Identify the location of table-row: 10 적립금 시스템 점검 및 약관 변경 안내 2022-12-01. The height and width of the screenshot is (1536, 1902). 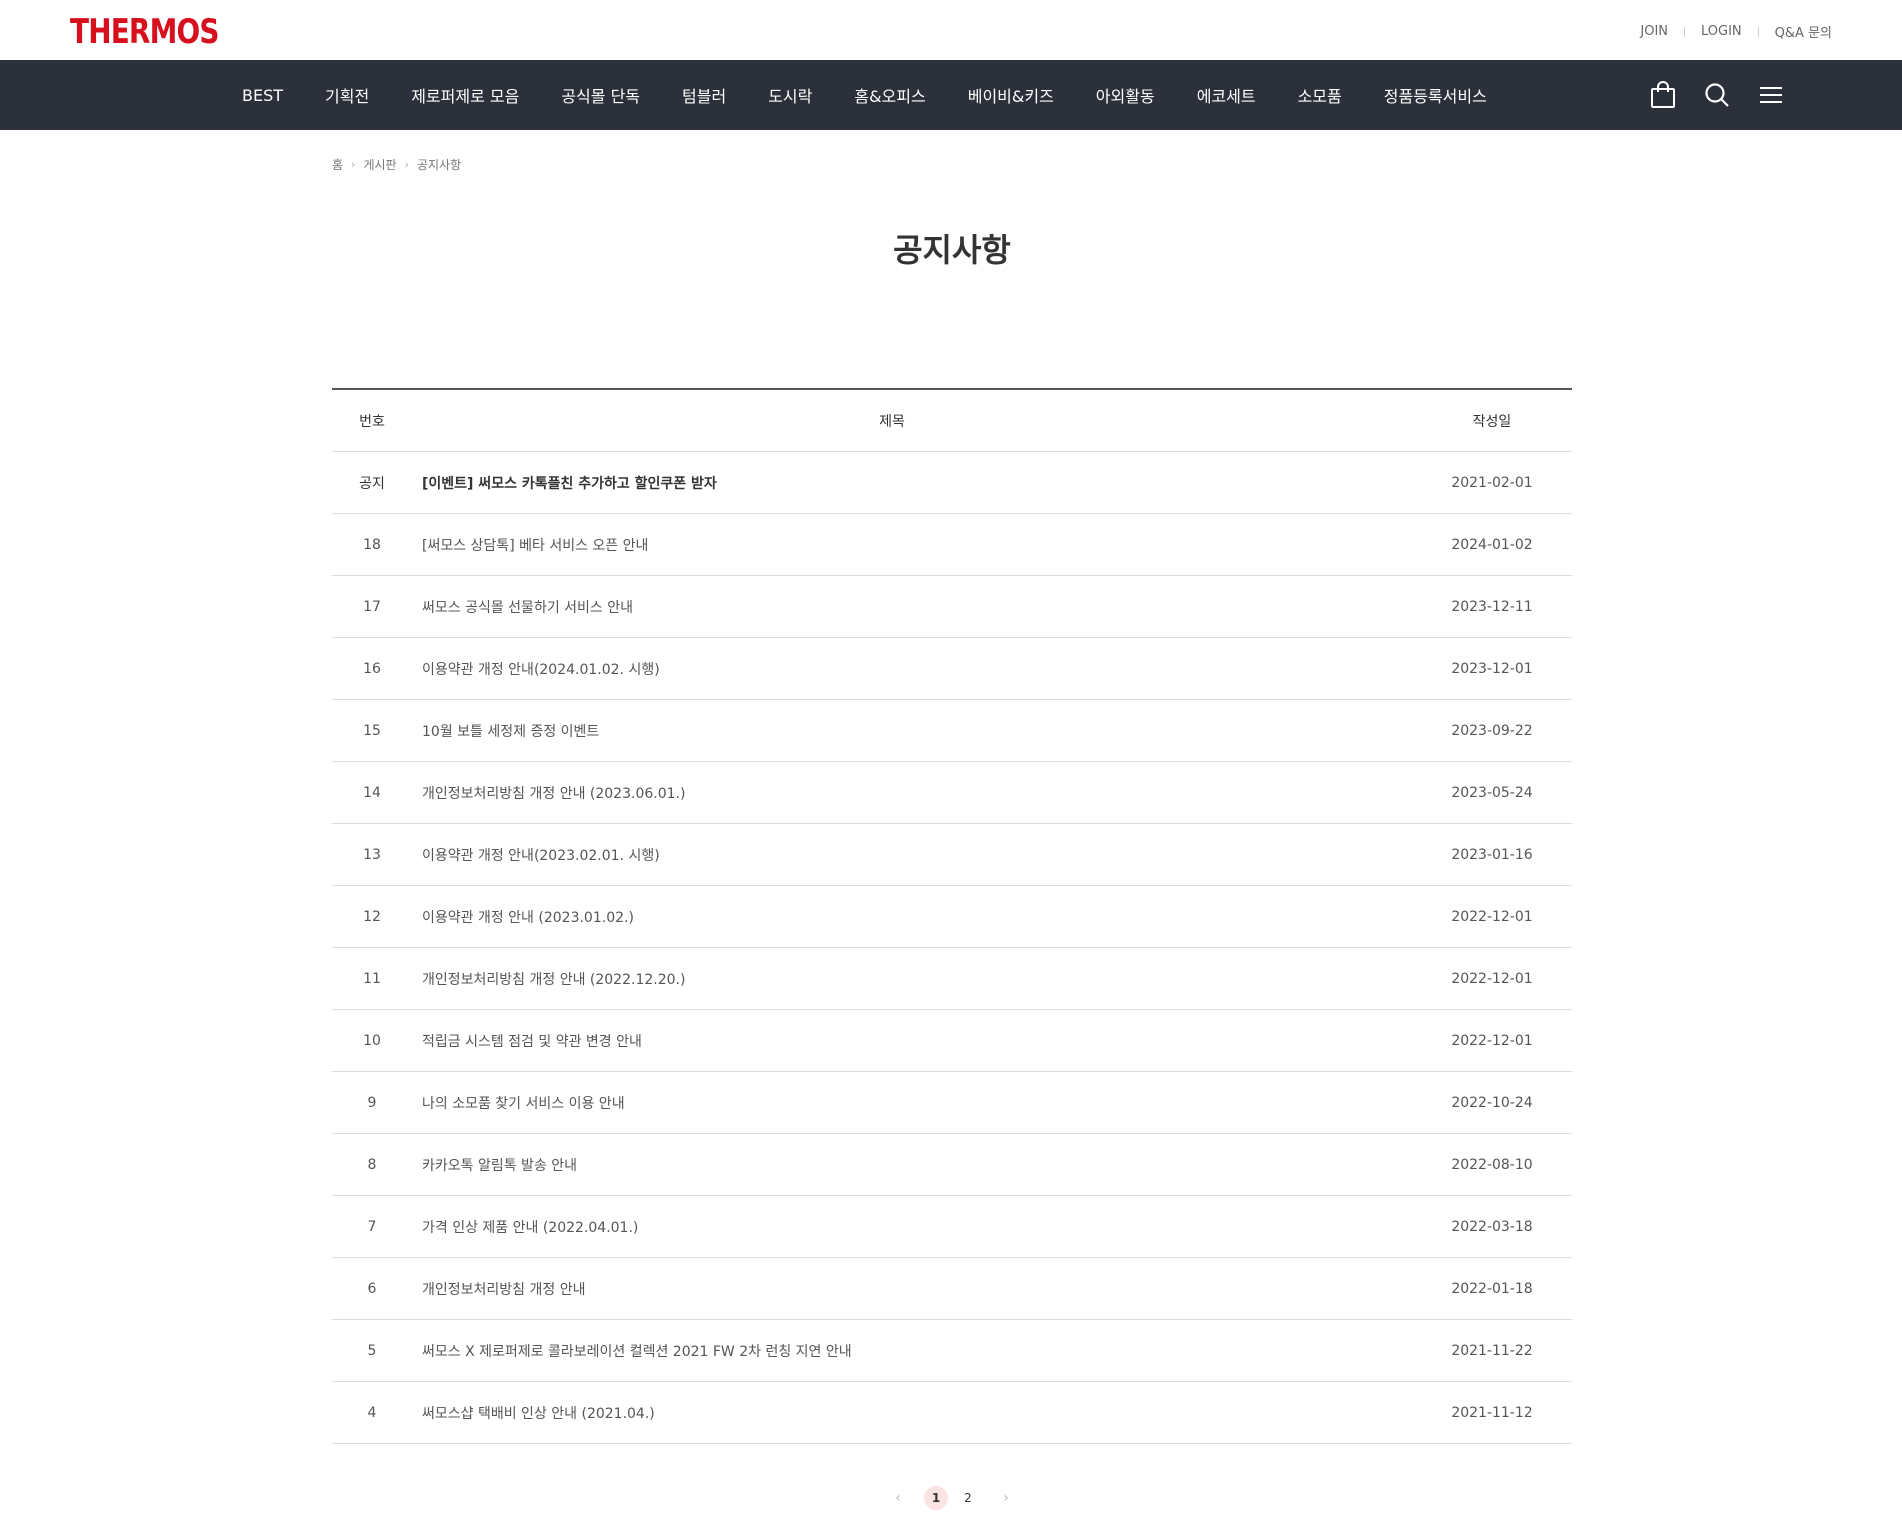
(952, 1041).